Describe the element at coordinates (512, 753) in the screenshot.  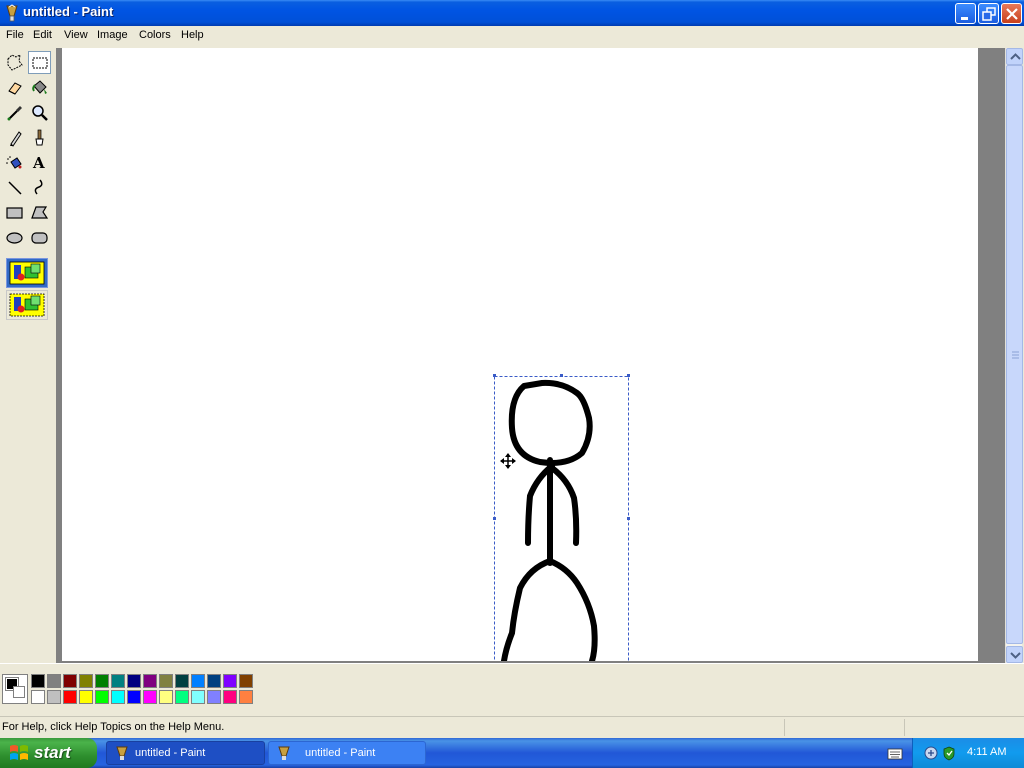
I see `taskbar: start untitled - Paint untitled - Paint` at that location.